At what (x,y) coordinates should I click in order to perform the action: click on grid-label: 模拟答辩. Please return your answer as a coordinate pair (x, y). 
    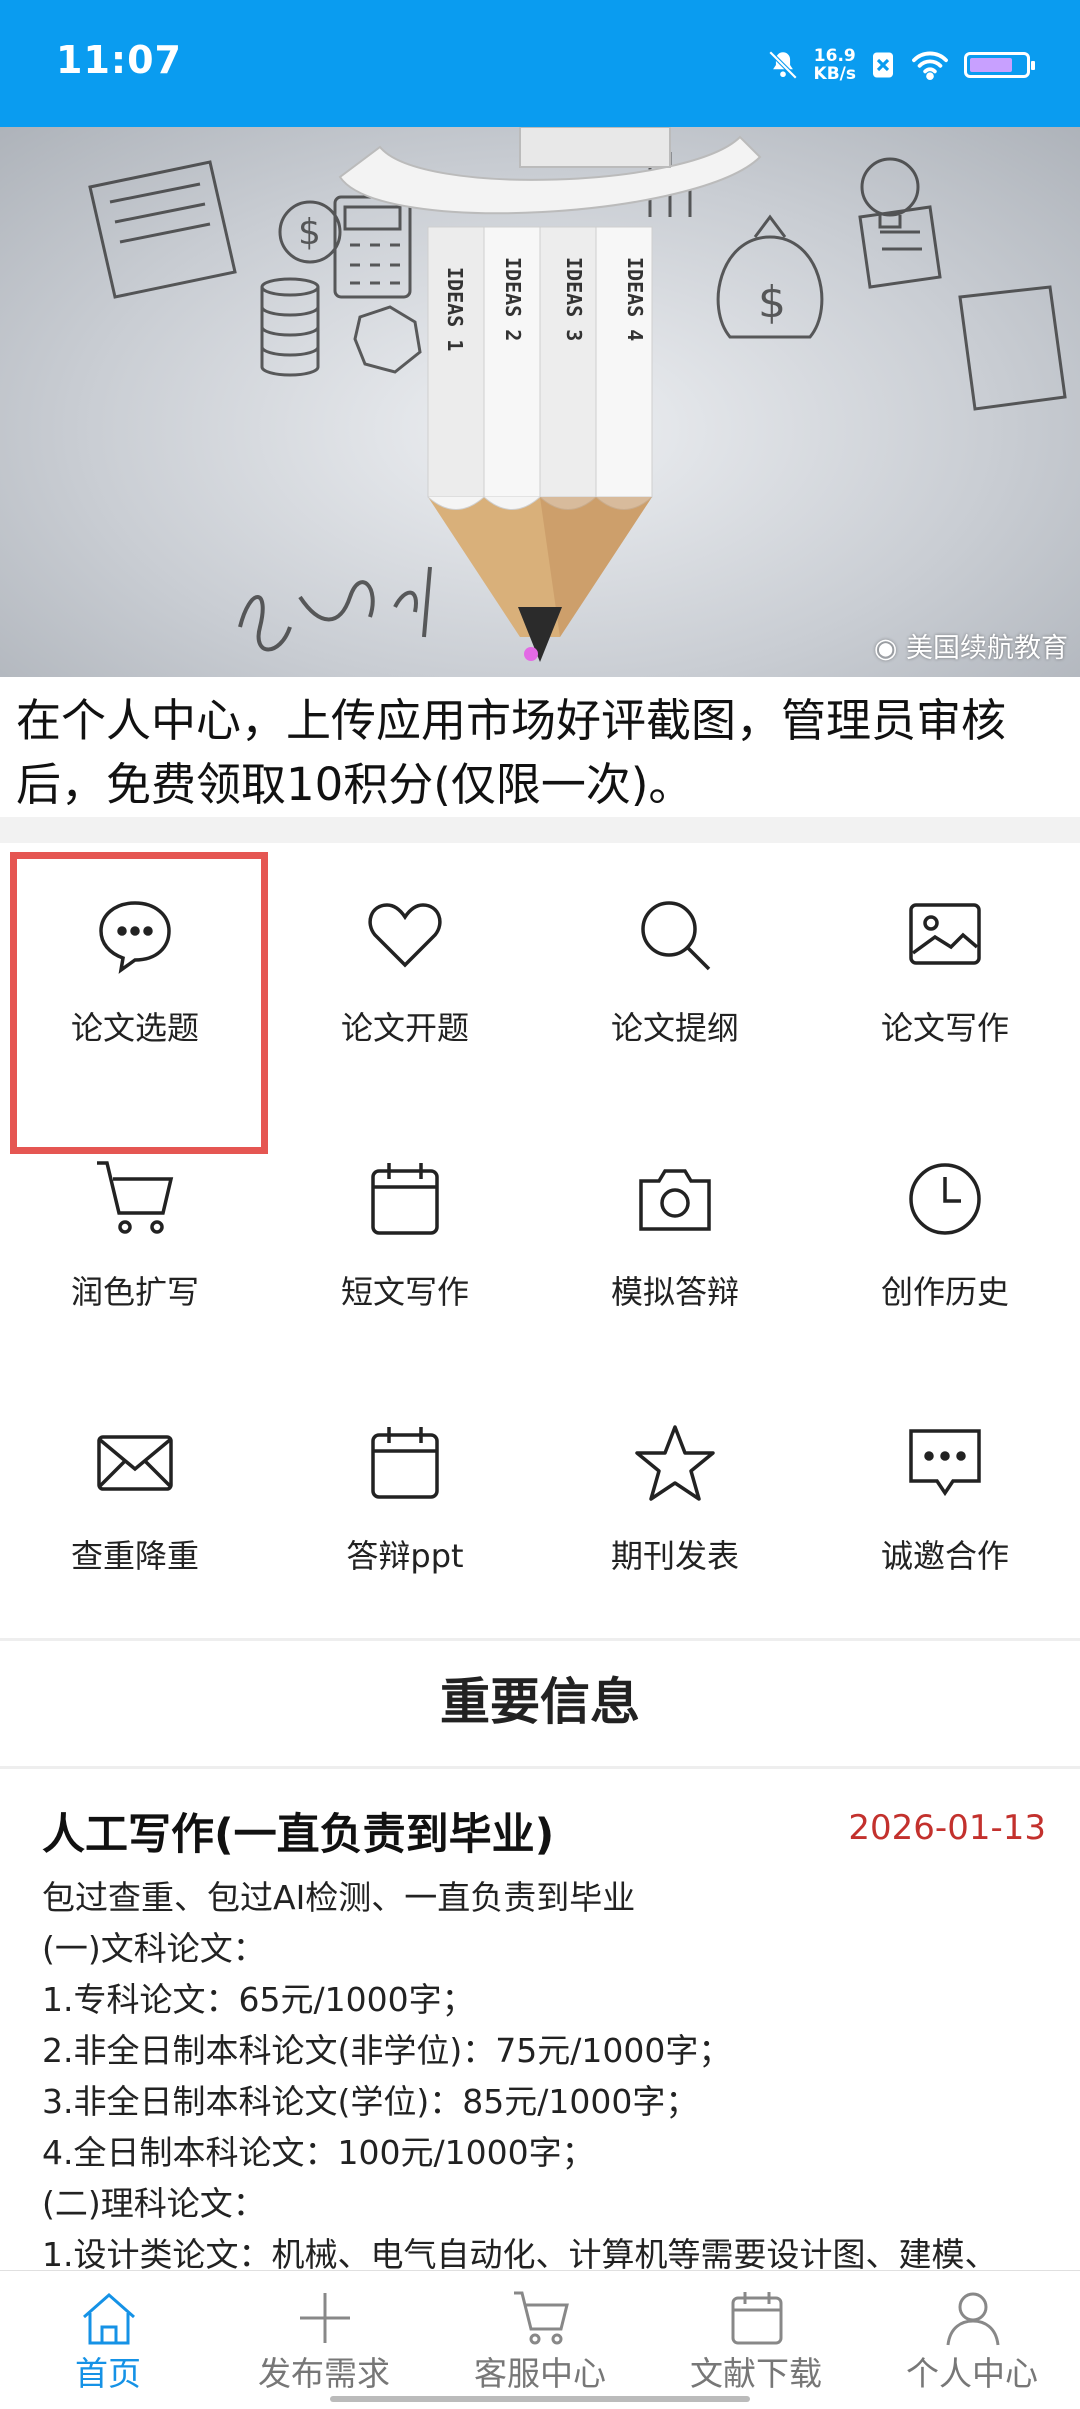
    Looking at the image, I should click on (674, 1292).